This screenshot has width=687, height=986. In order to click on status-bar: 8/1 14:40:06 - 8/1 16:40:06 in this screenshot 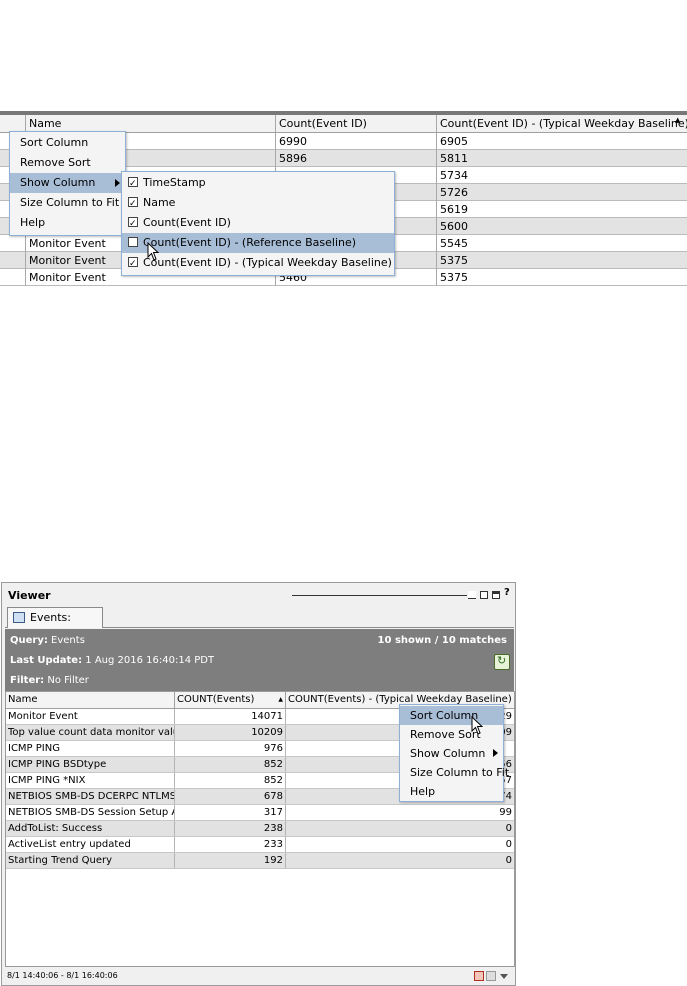, I will do `click(259, 976)`.